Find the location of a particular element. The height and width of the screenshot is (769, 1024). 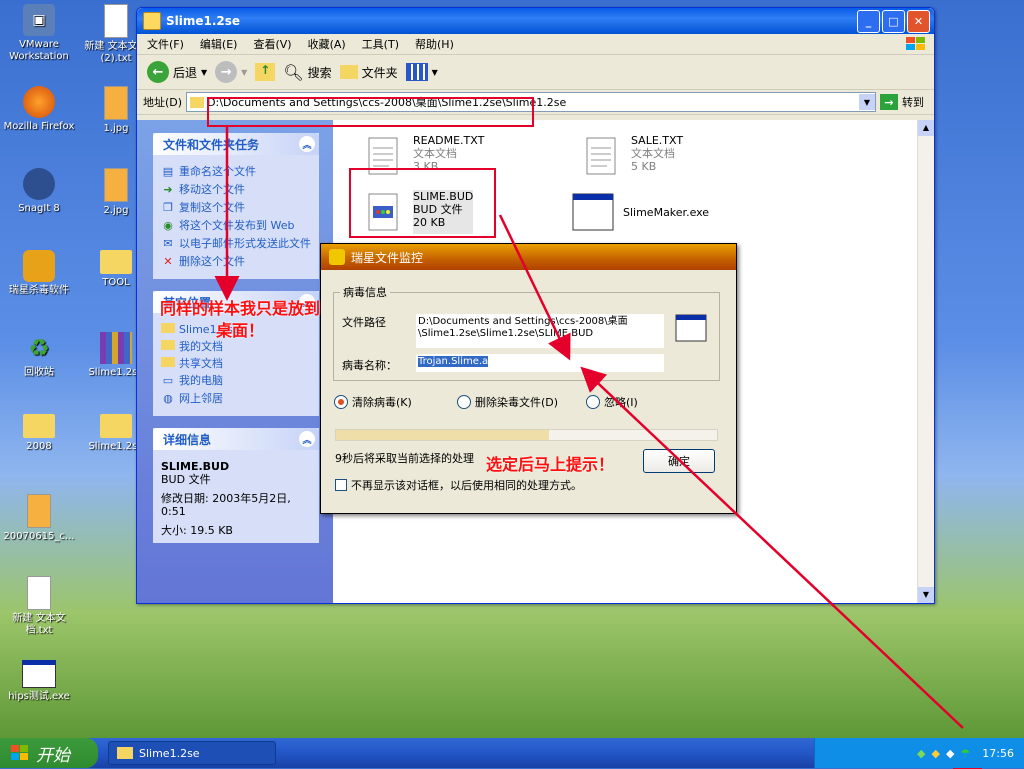

annotation-right: 选定后马上提示！ is located at coordinates (550, 464).